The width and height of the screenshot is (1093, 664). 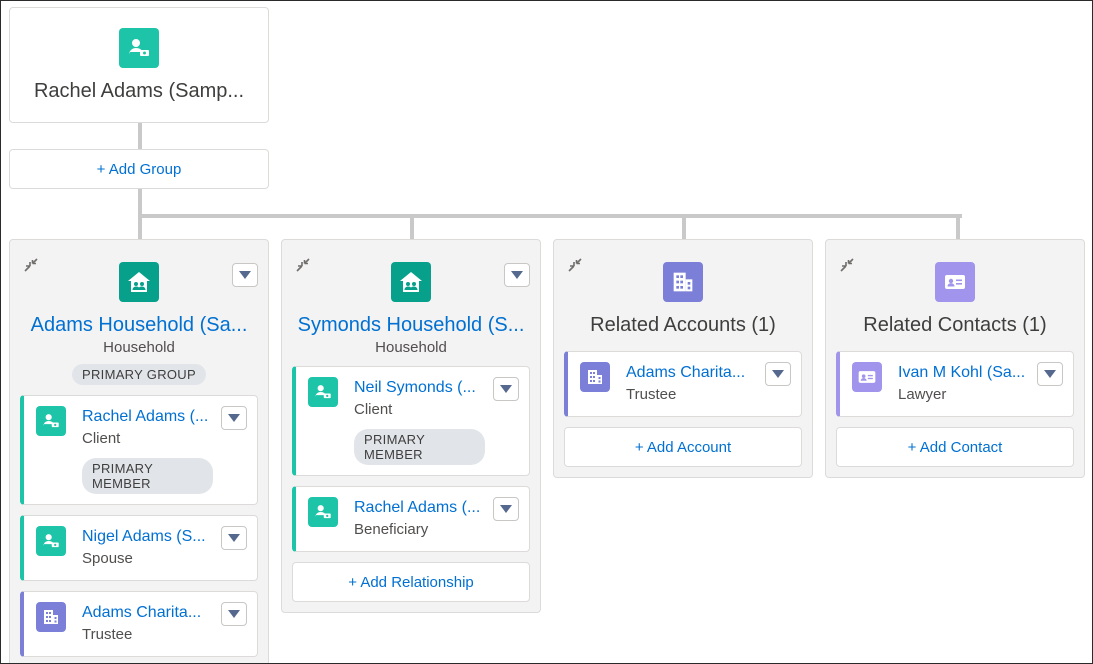 I want to click on connector-group-down, so click(x=140, y=203).